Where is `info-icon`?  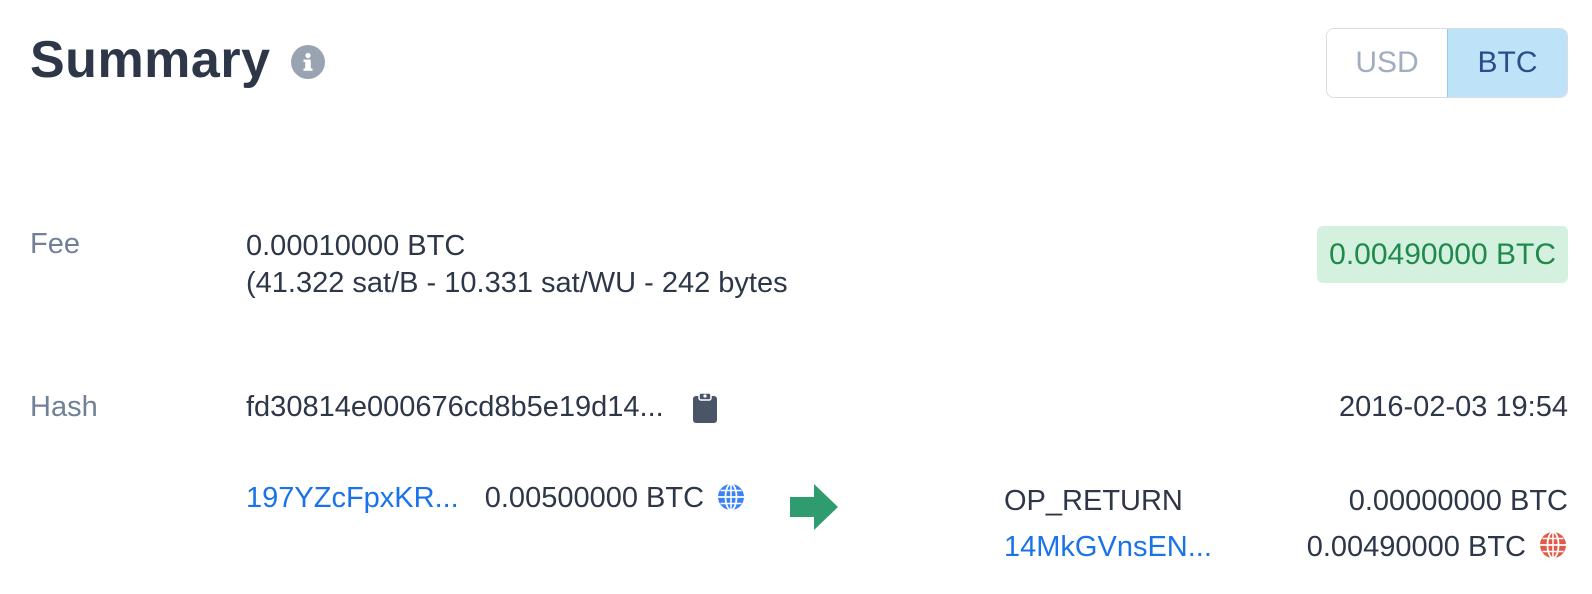
info-icon is located at coordinates (307, 62).